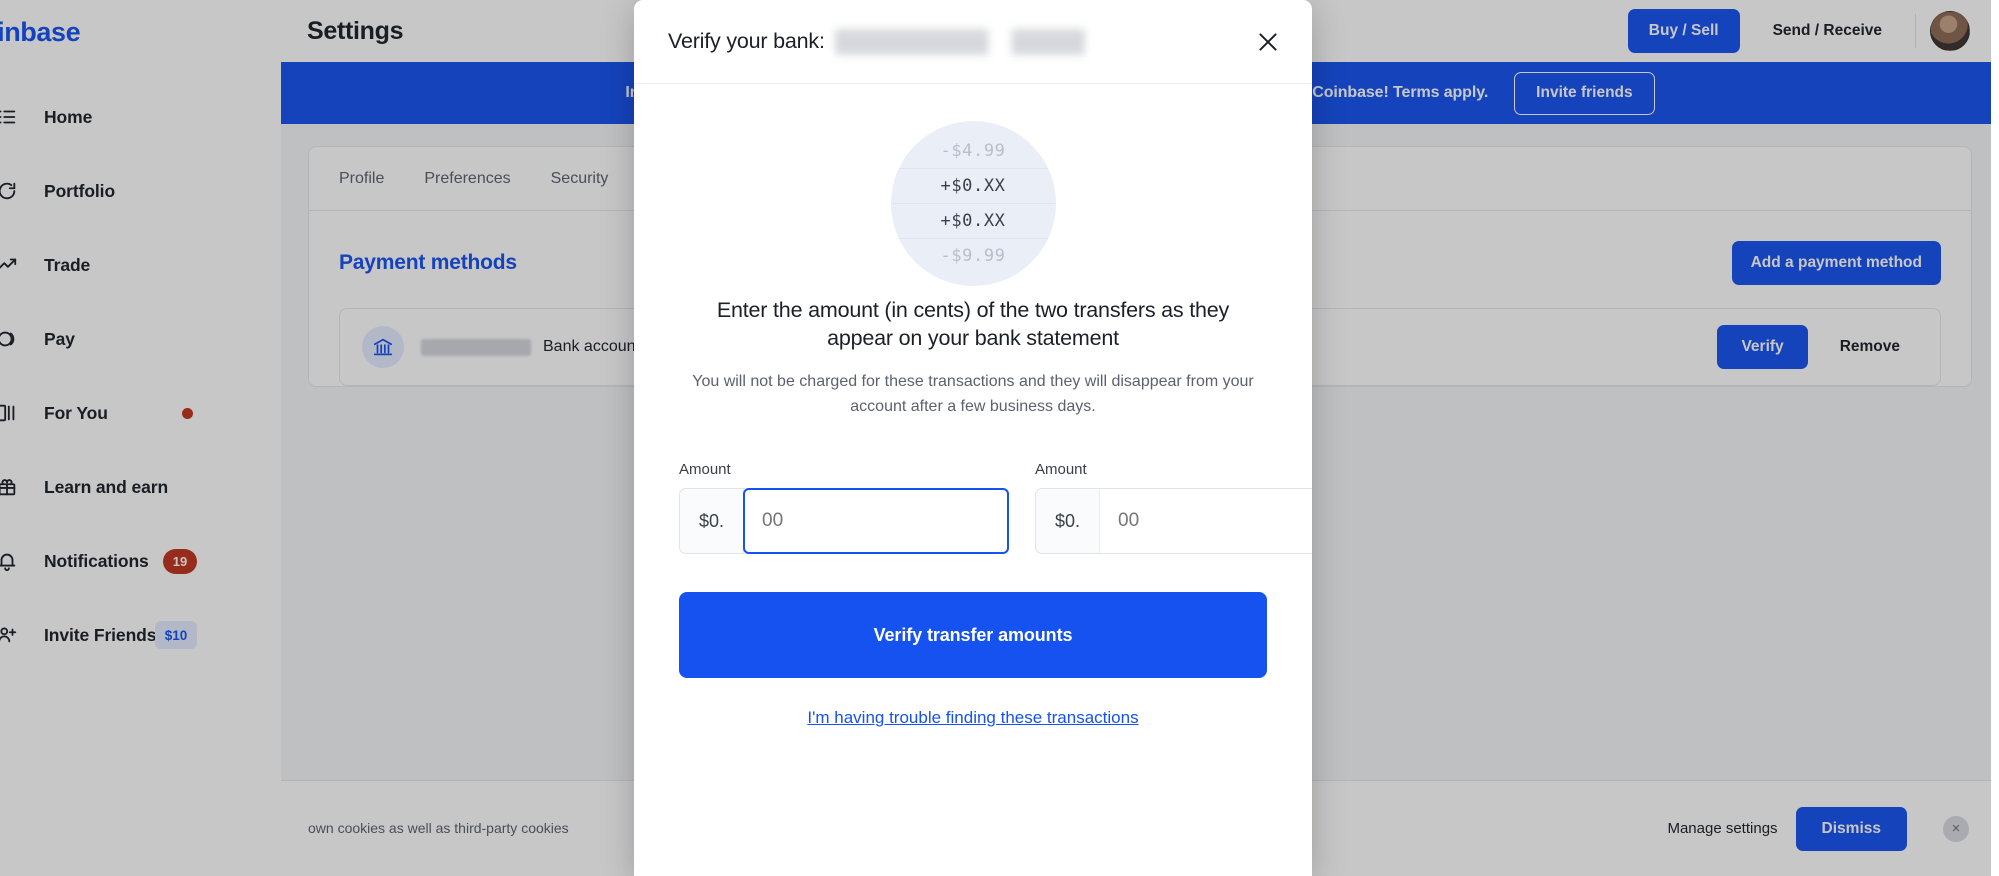  Describe the element at coordinates (973, 635) in the screenshot. I see `verify-transfer-amounts-button: Verify transfer amounts` at that location.